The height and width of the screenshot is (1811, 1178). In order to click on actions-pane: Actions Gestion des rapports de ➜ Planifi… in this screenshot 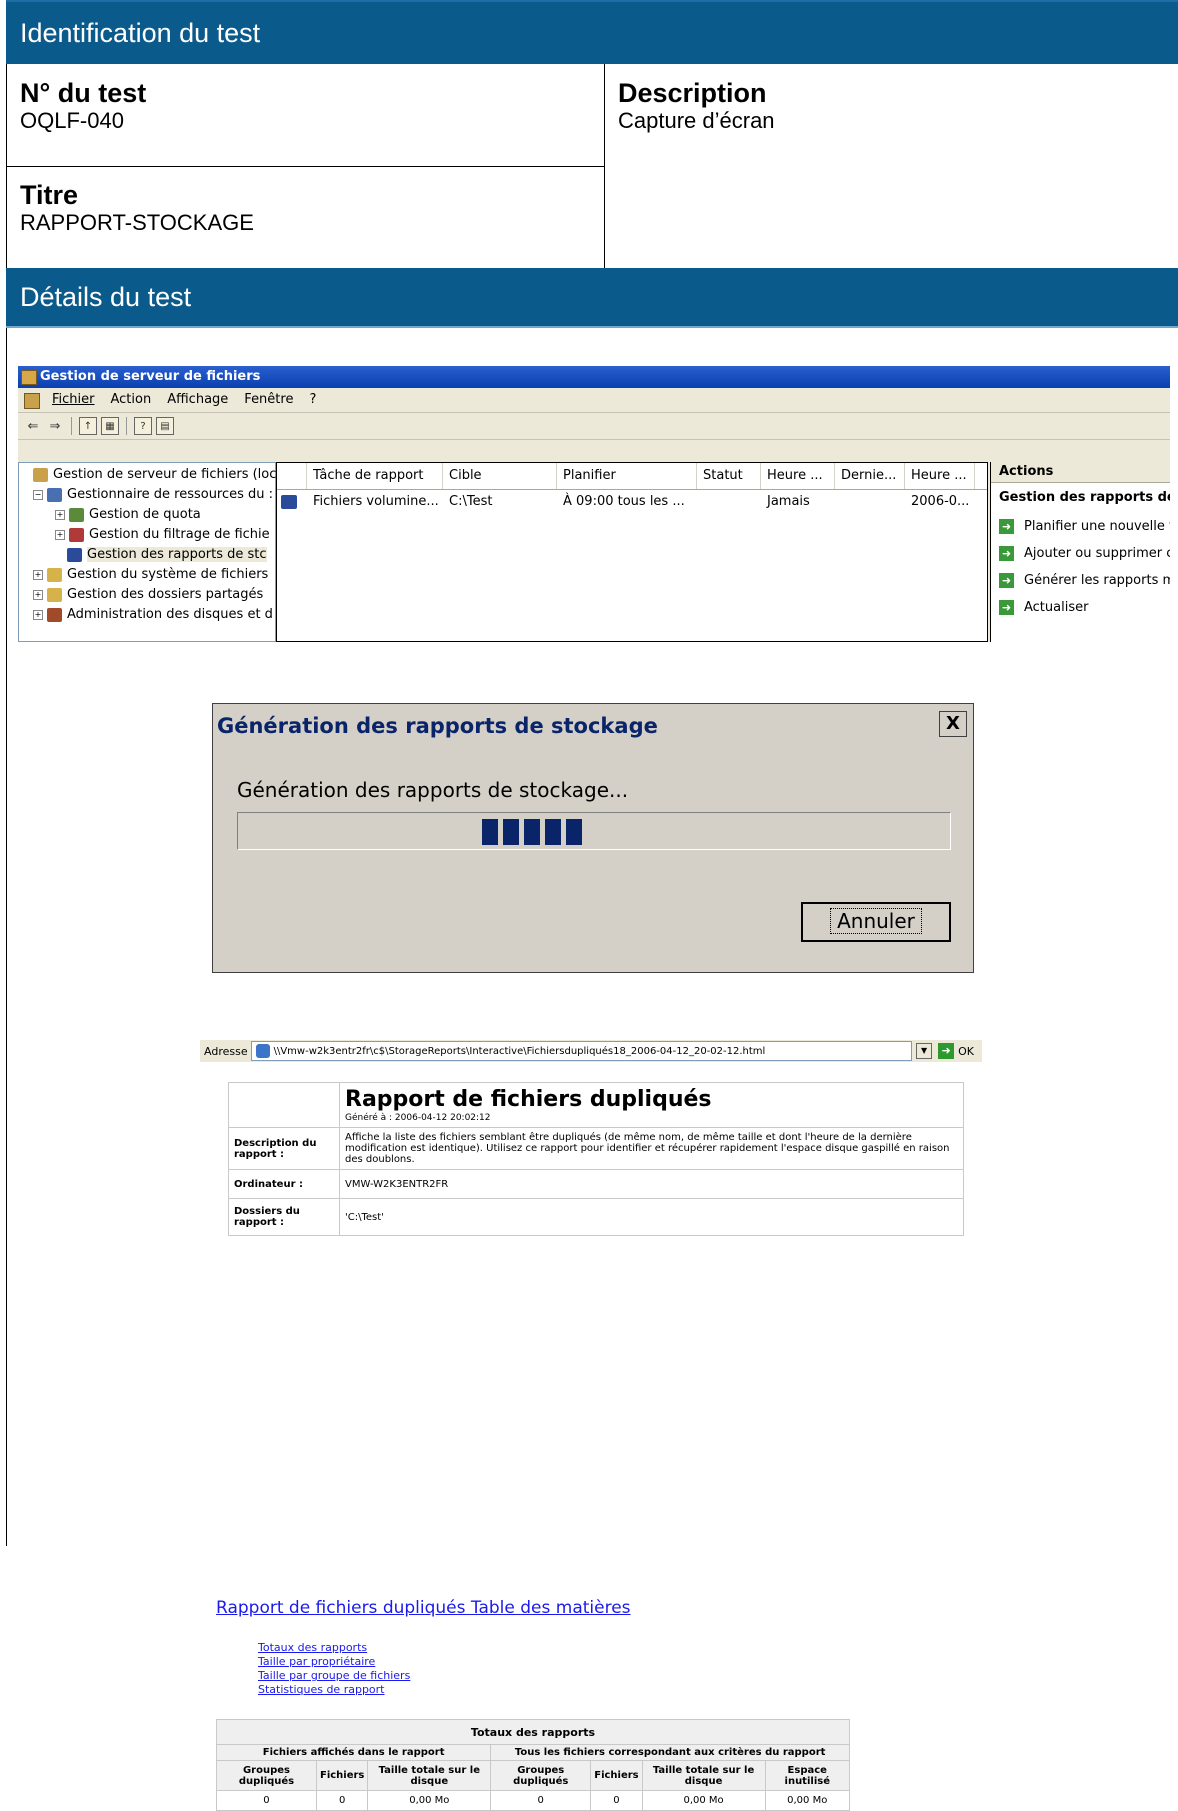, I will do `click(1080, 552)`.